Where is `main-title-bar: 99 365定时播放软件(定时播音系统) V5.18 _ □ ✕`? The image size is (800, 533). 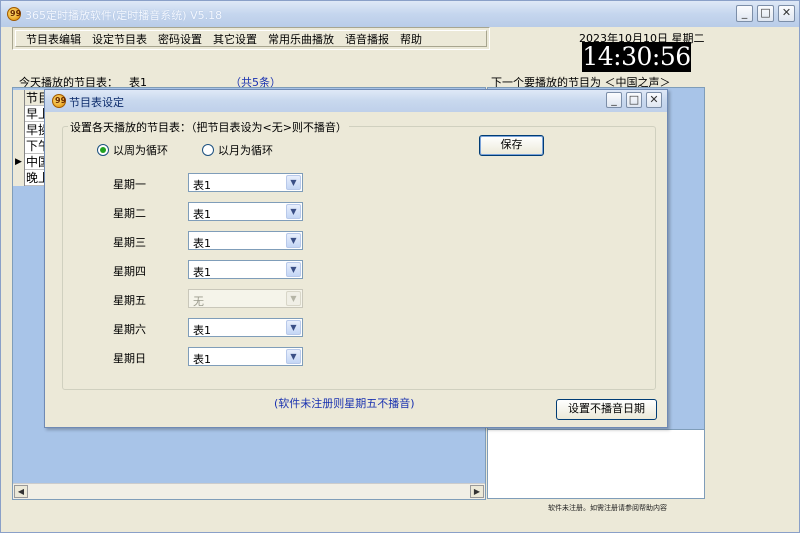 main-title-bar: 99 365定时播放软件(定时播音系统) V5.18 _ □ ✕ is located at coordinates (400, 14).